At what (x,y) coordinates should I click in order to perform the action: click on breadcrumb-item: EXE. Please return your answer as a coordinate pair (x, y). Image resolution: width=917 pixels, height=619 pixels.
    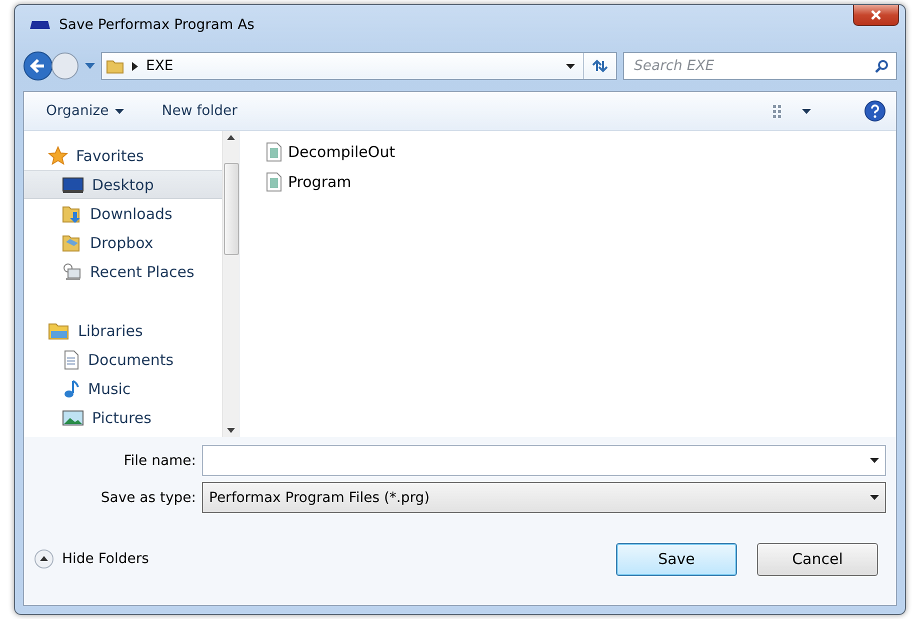
    Looking at the image, I should click on (160, 66).